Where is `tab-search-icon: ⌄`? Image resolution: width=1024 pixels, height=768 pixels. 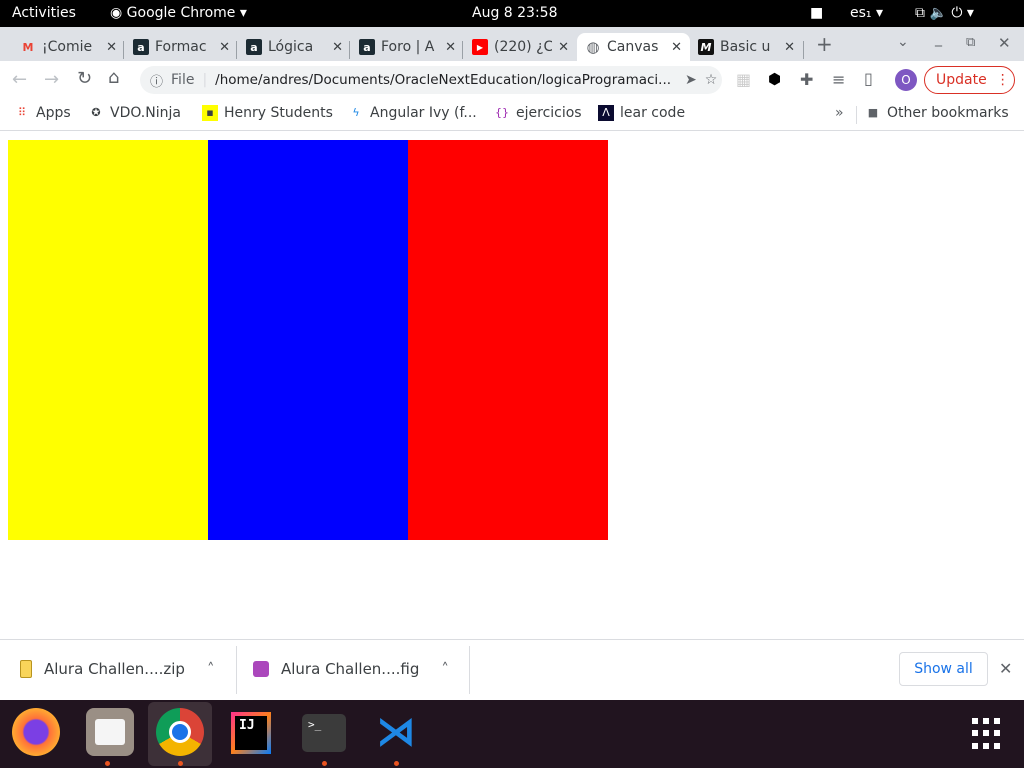
tab-search-icon: ⌄ is located at coordinates (903, 42).